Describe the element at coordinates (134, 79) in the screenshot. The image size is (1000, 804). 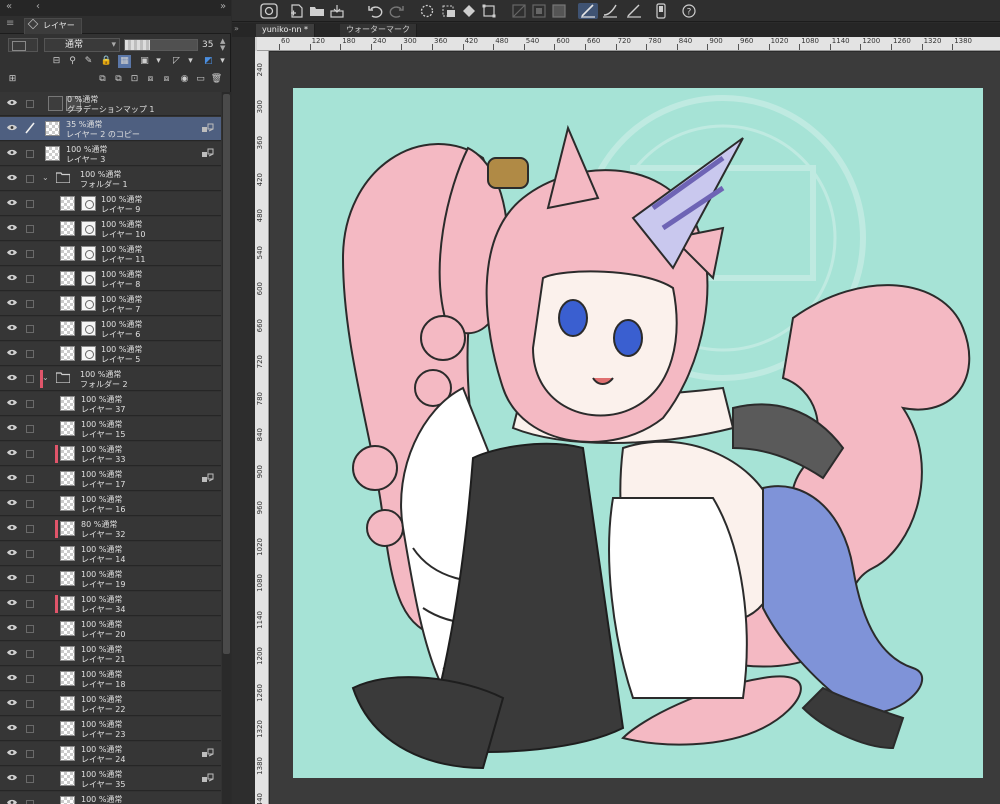
I see `new-folder-icon: ⊡` at that location.